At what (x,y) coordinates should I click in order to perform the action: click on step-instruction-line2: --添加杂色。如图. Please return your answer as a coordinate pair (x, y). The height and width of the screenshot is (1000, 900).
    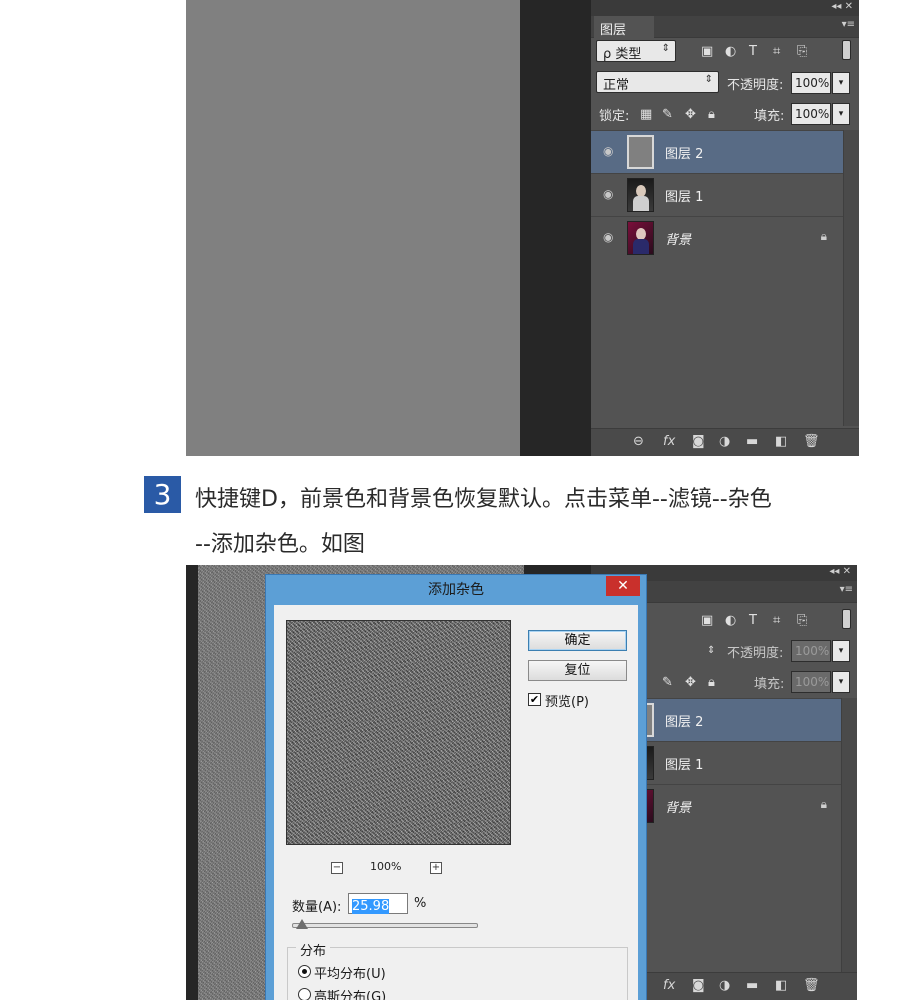
    Looking at the image, I should click on (280, 544).